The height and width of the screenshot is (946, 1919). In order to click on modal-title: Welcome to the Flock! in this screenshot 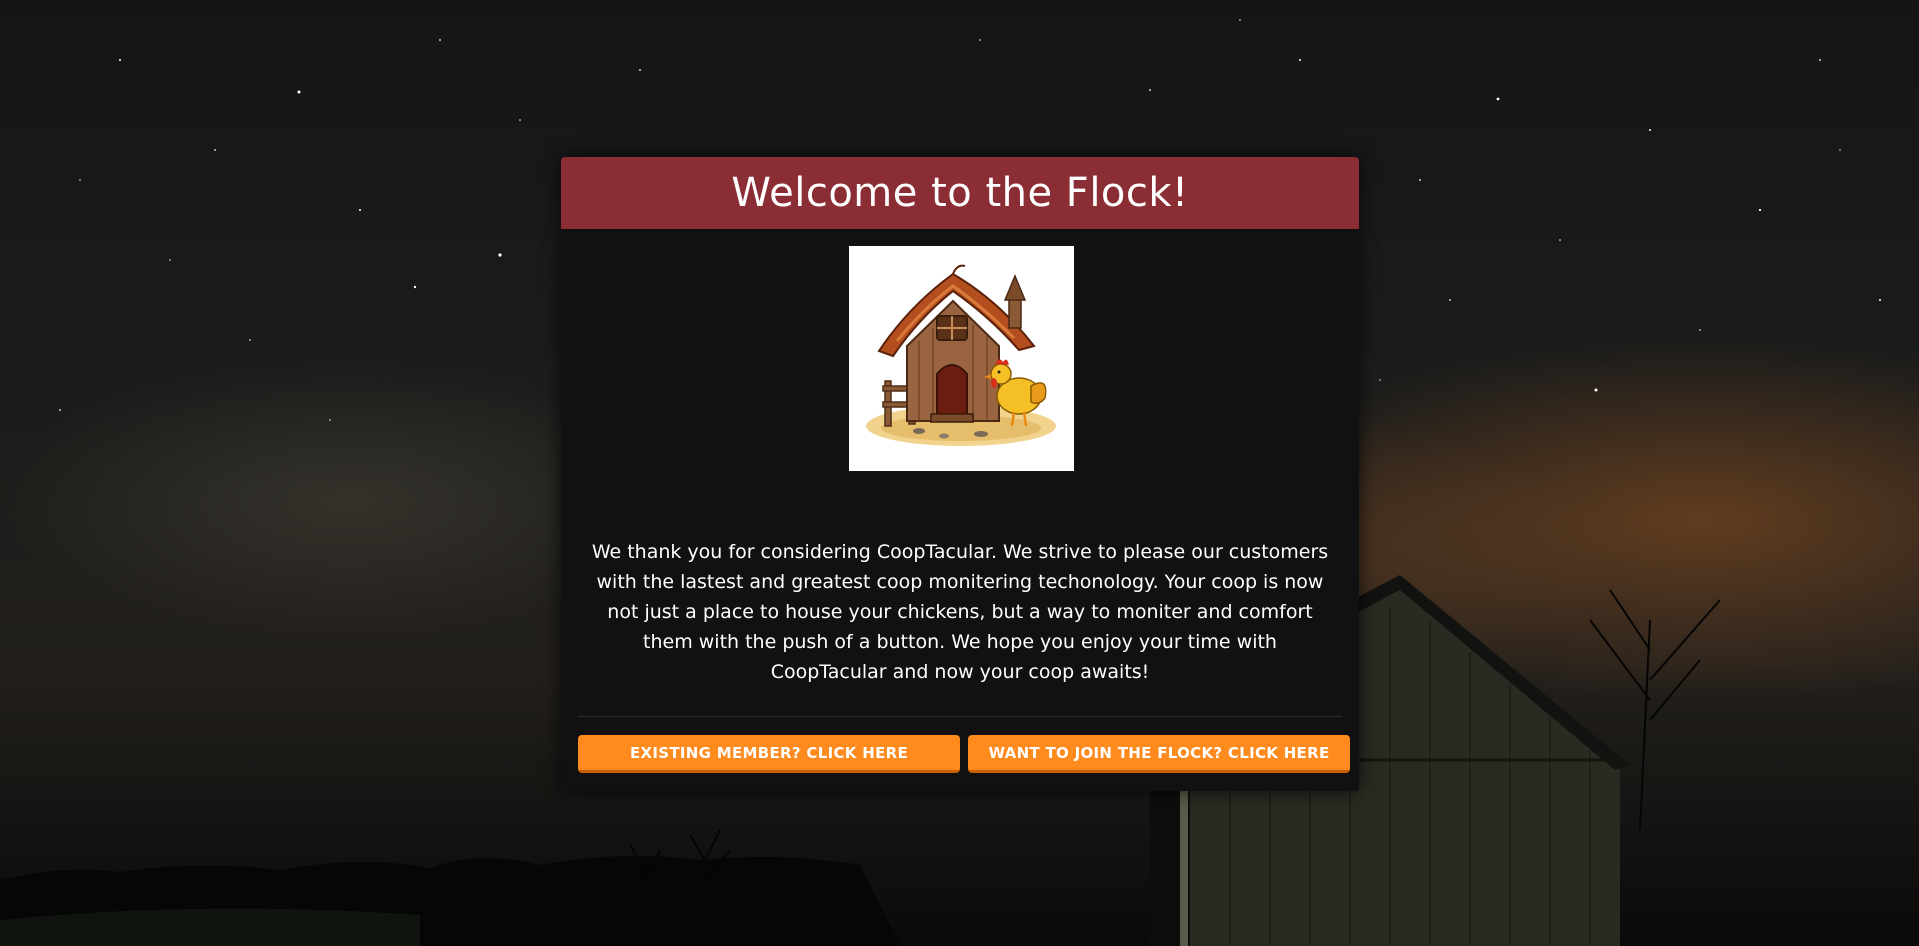, I will do `click(960, 193)`.